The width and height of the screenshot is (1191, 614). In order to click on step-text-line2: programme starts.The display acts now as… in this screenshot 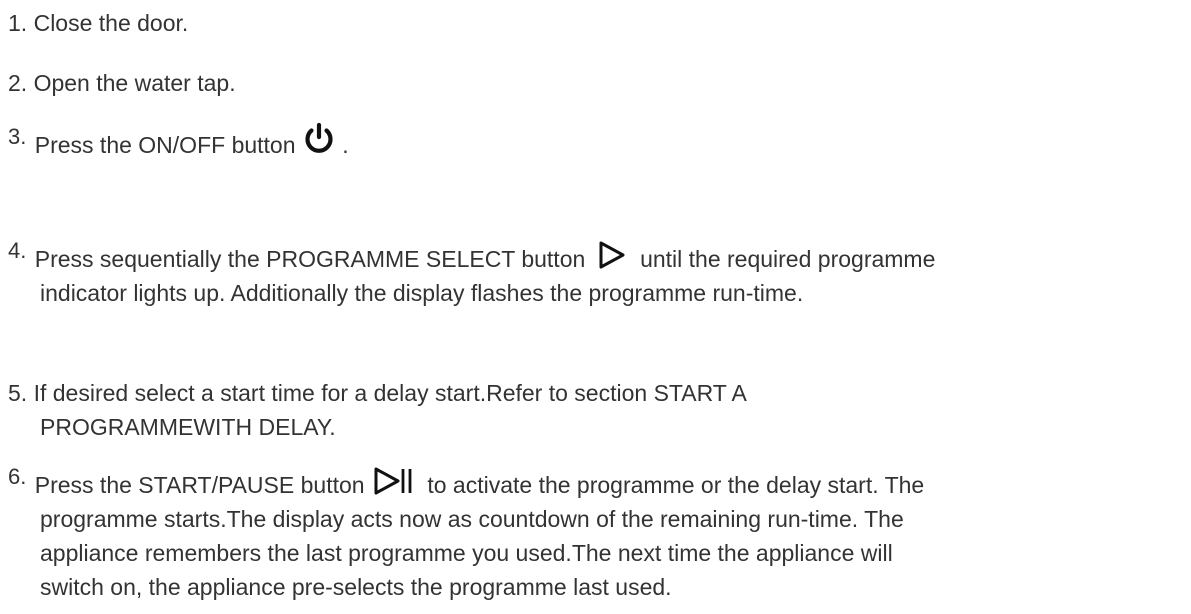, I will do `click(472, 519)`.